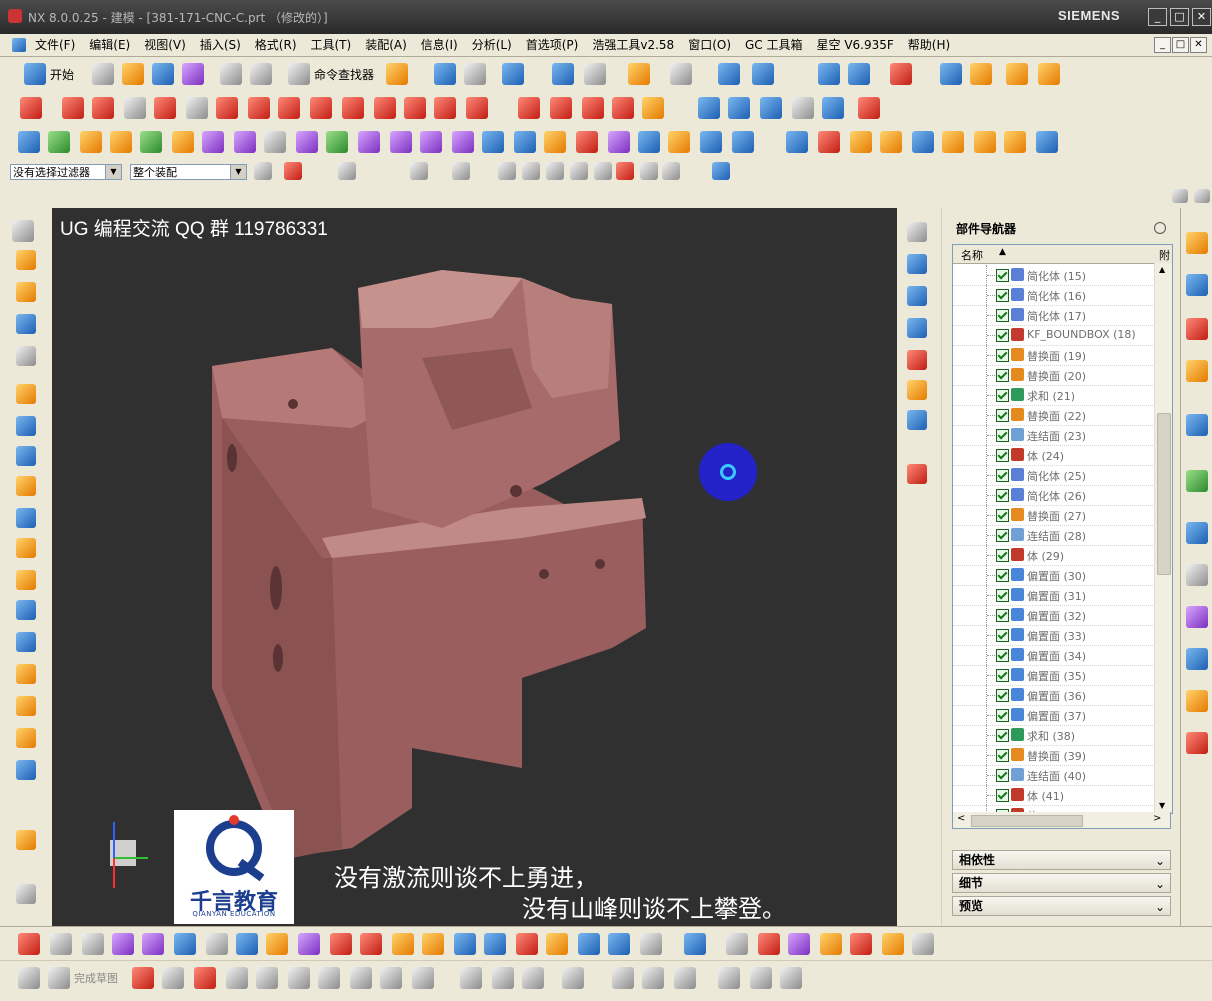 The image size is (1212, 1001). I want to click on trim-body-icon, so click(26, 706).